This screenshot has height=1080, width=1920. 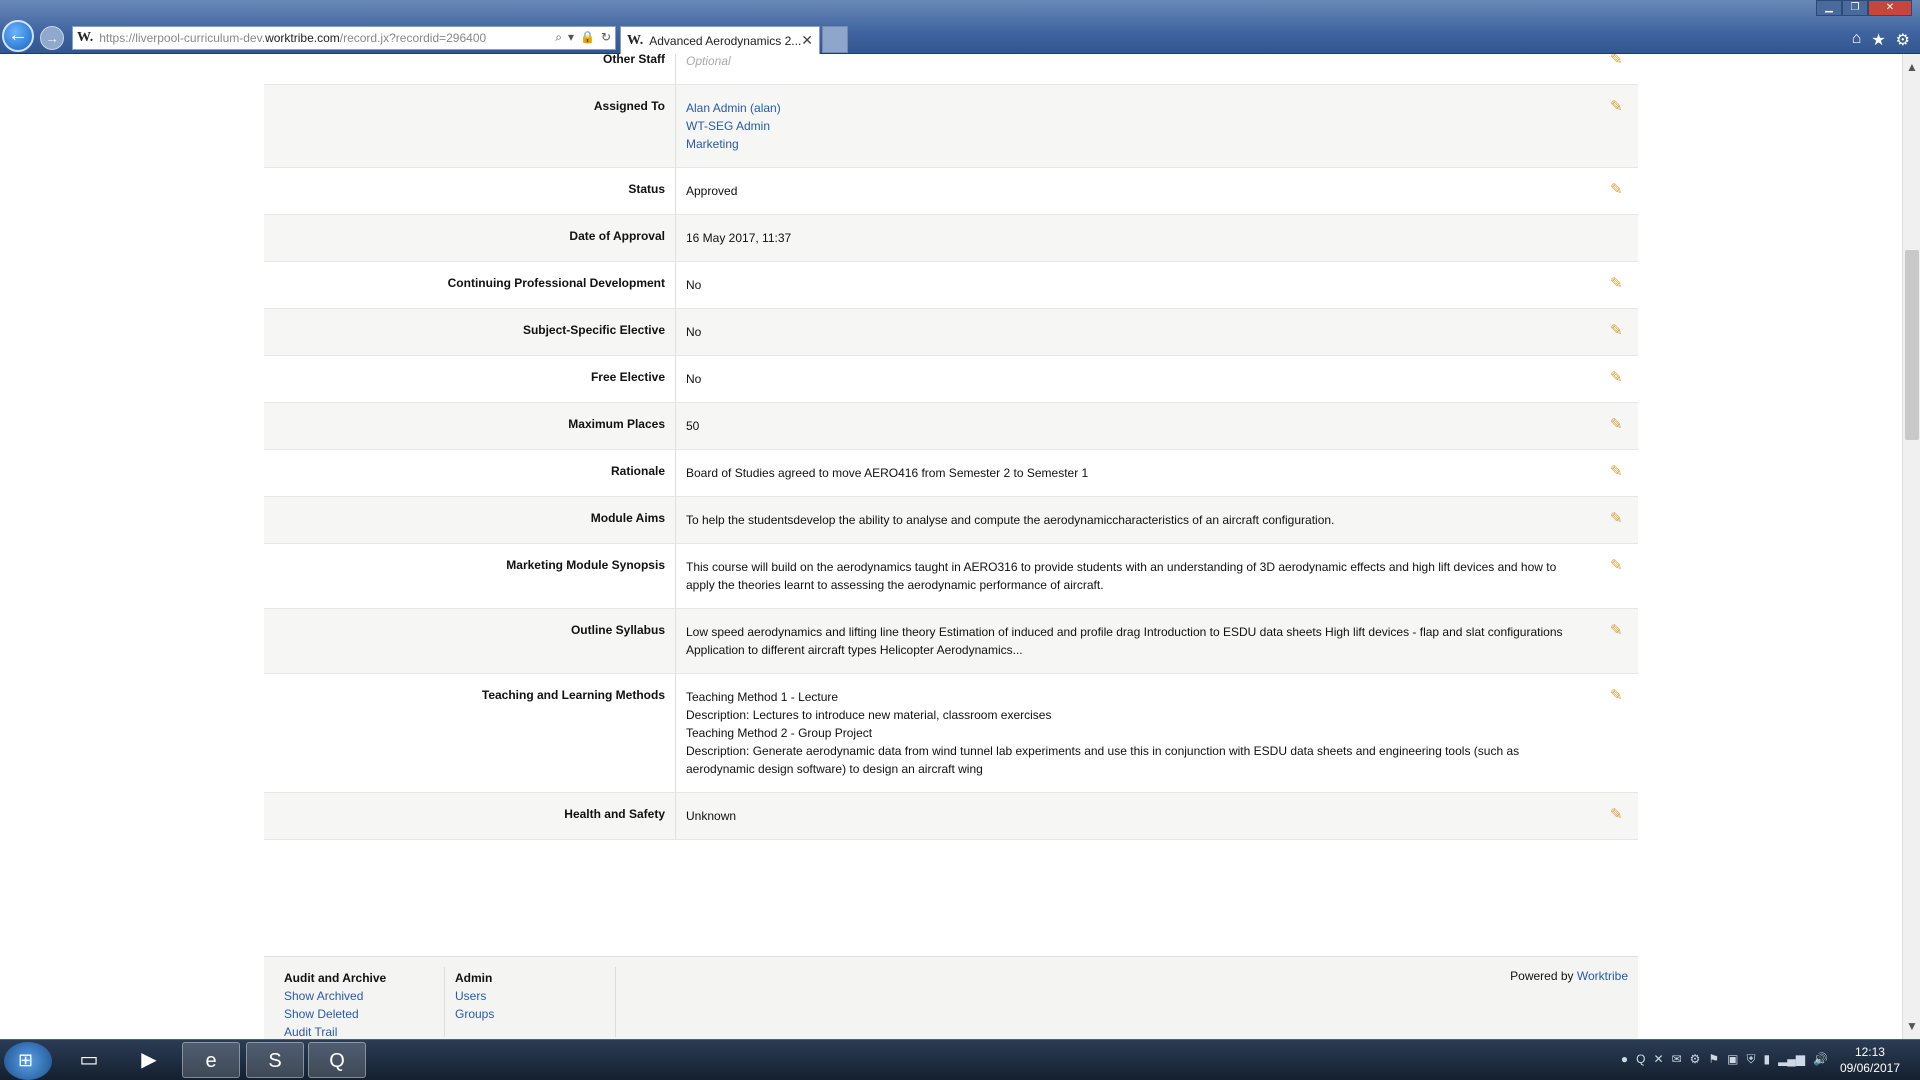 I want to click on search-icon: ⌕, so click(x=558, y=37).